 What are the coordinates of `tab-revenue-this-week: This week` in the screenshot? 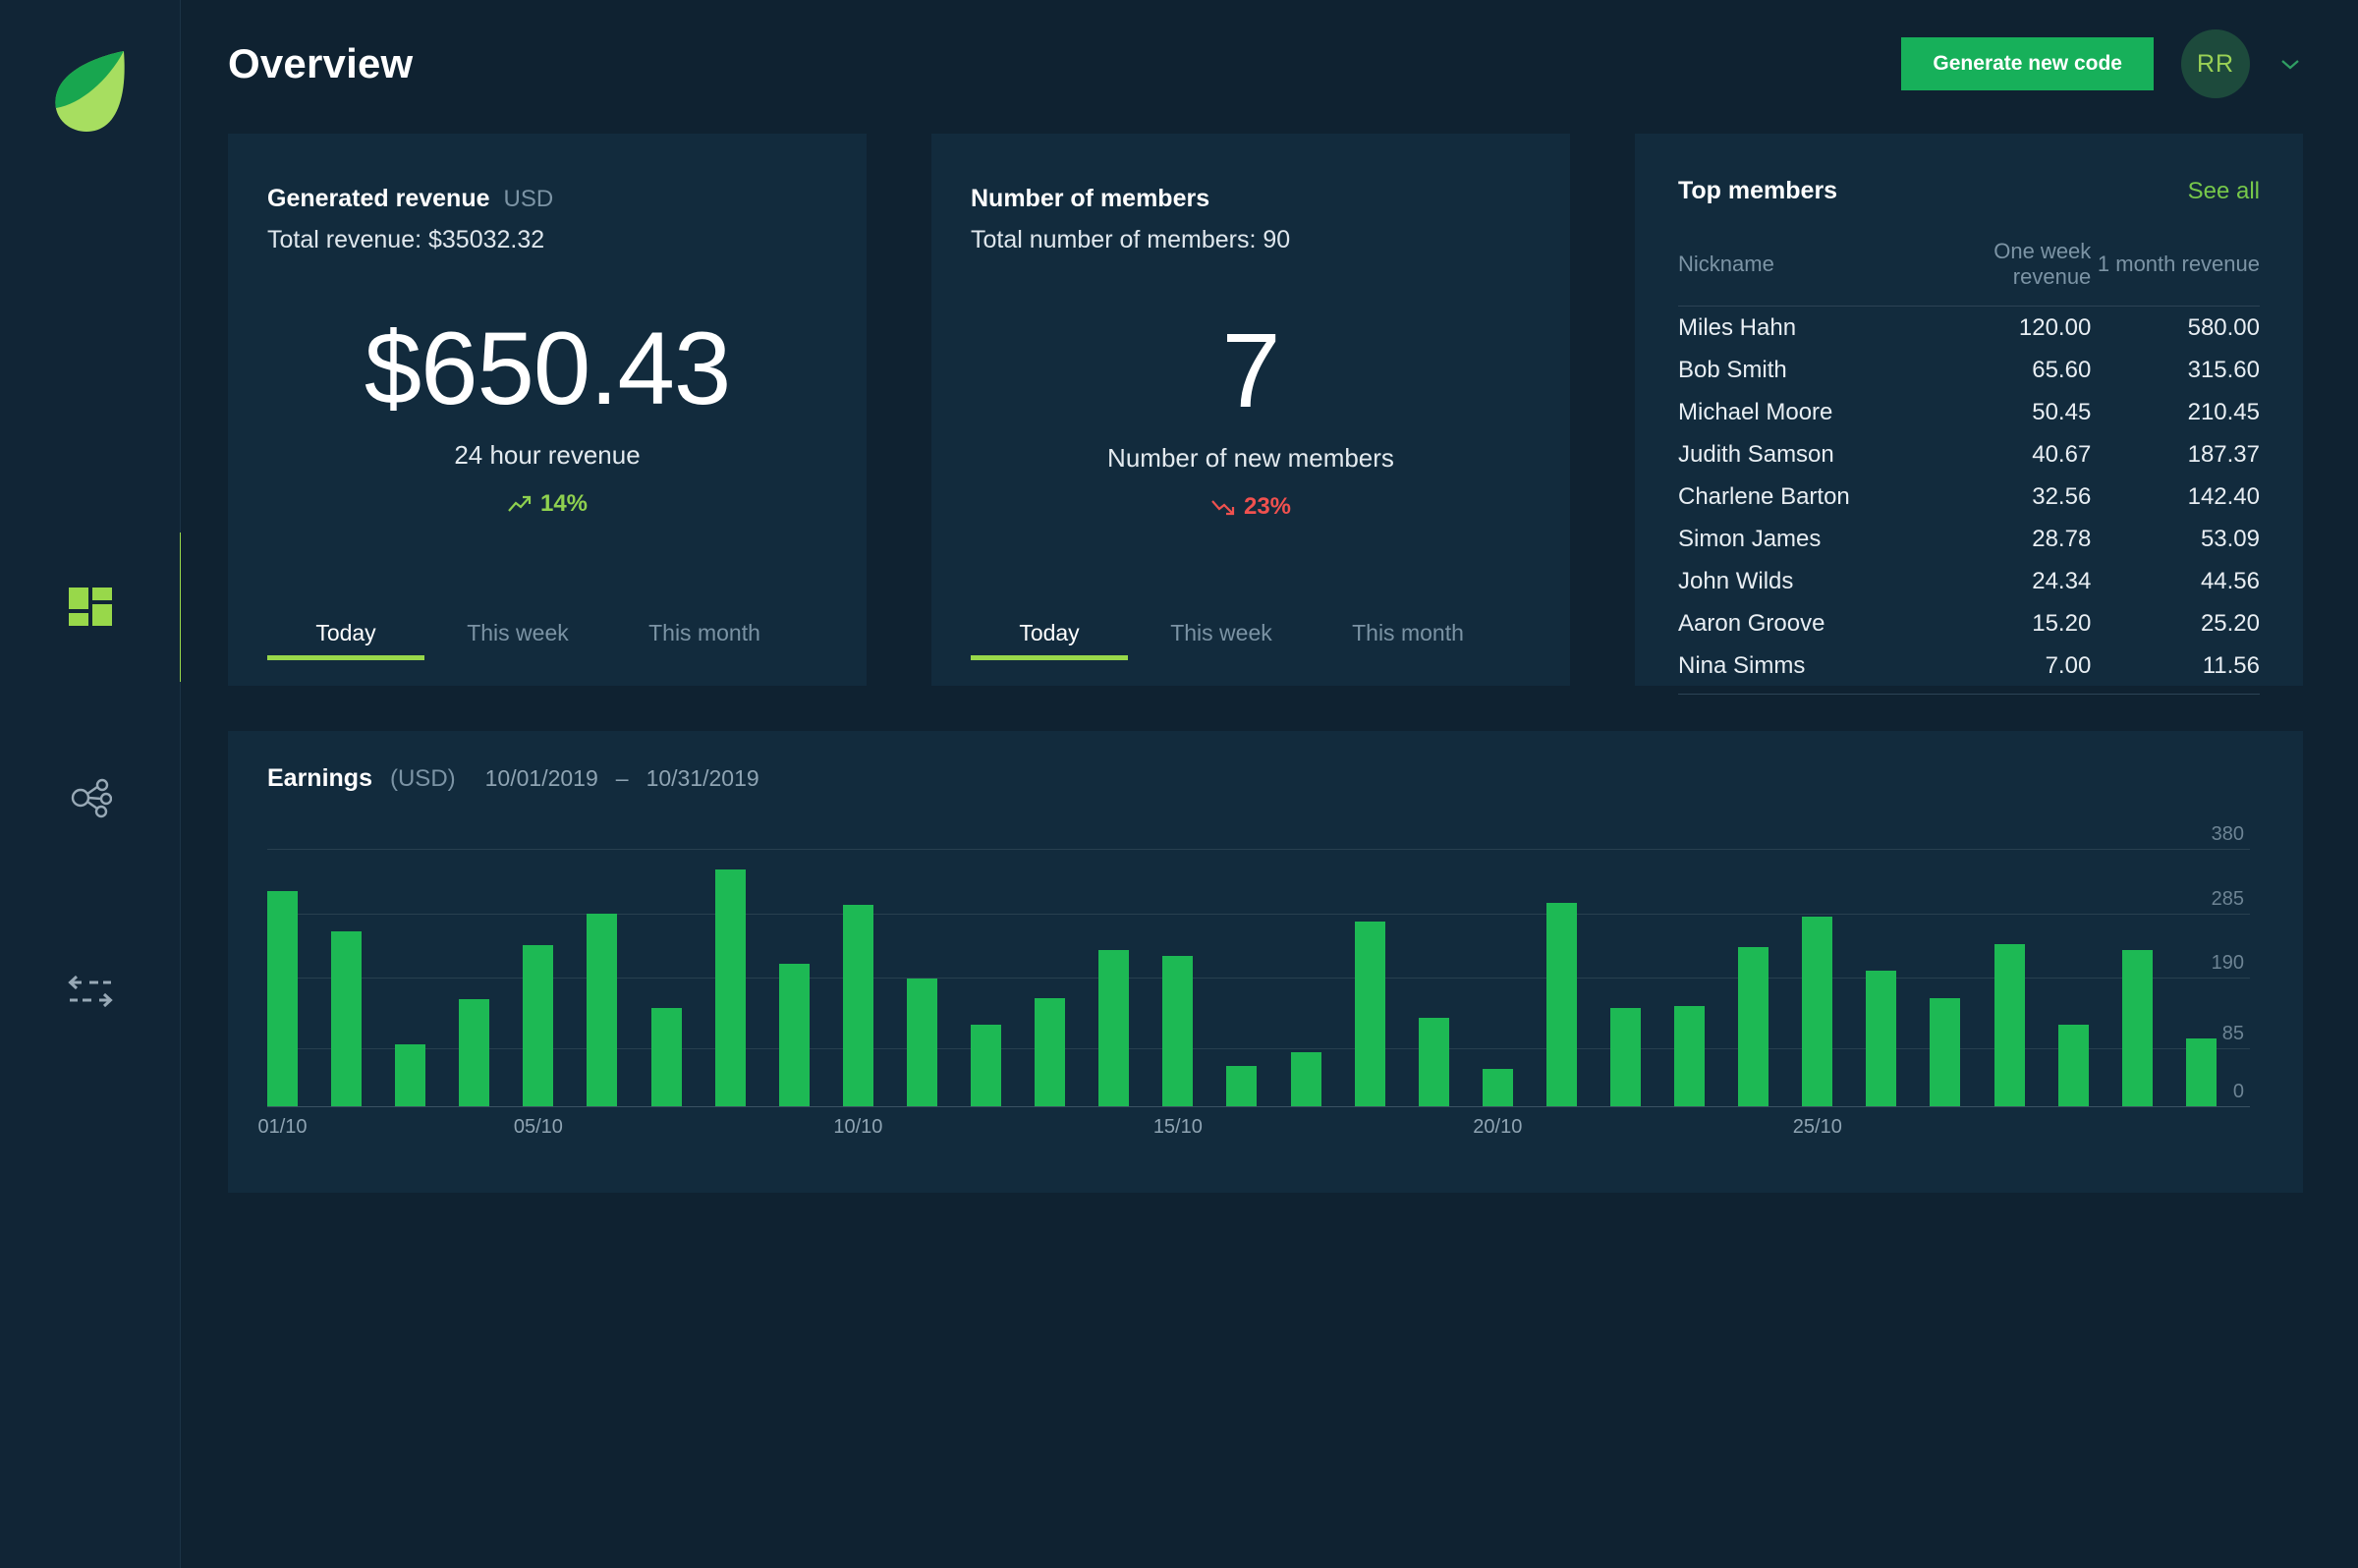 It's located at (517, 640).